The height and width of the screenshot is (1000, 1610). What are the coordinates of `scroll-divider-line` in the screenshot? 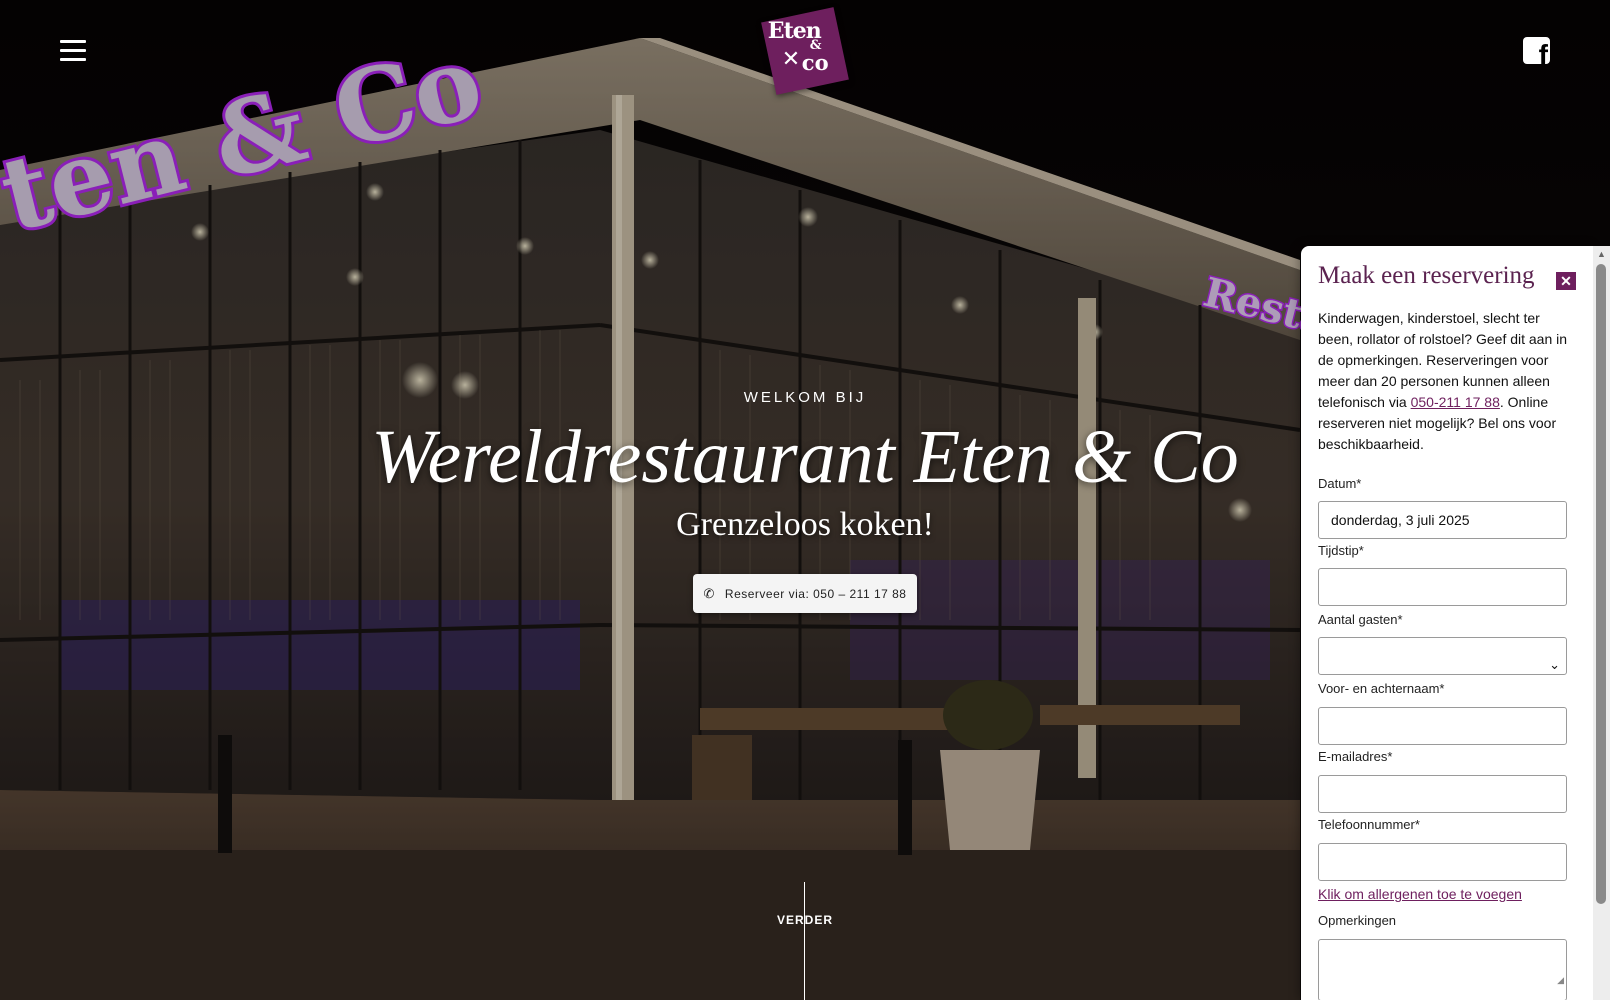 It's located at (804, 941).